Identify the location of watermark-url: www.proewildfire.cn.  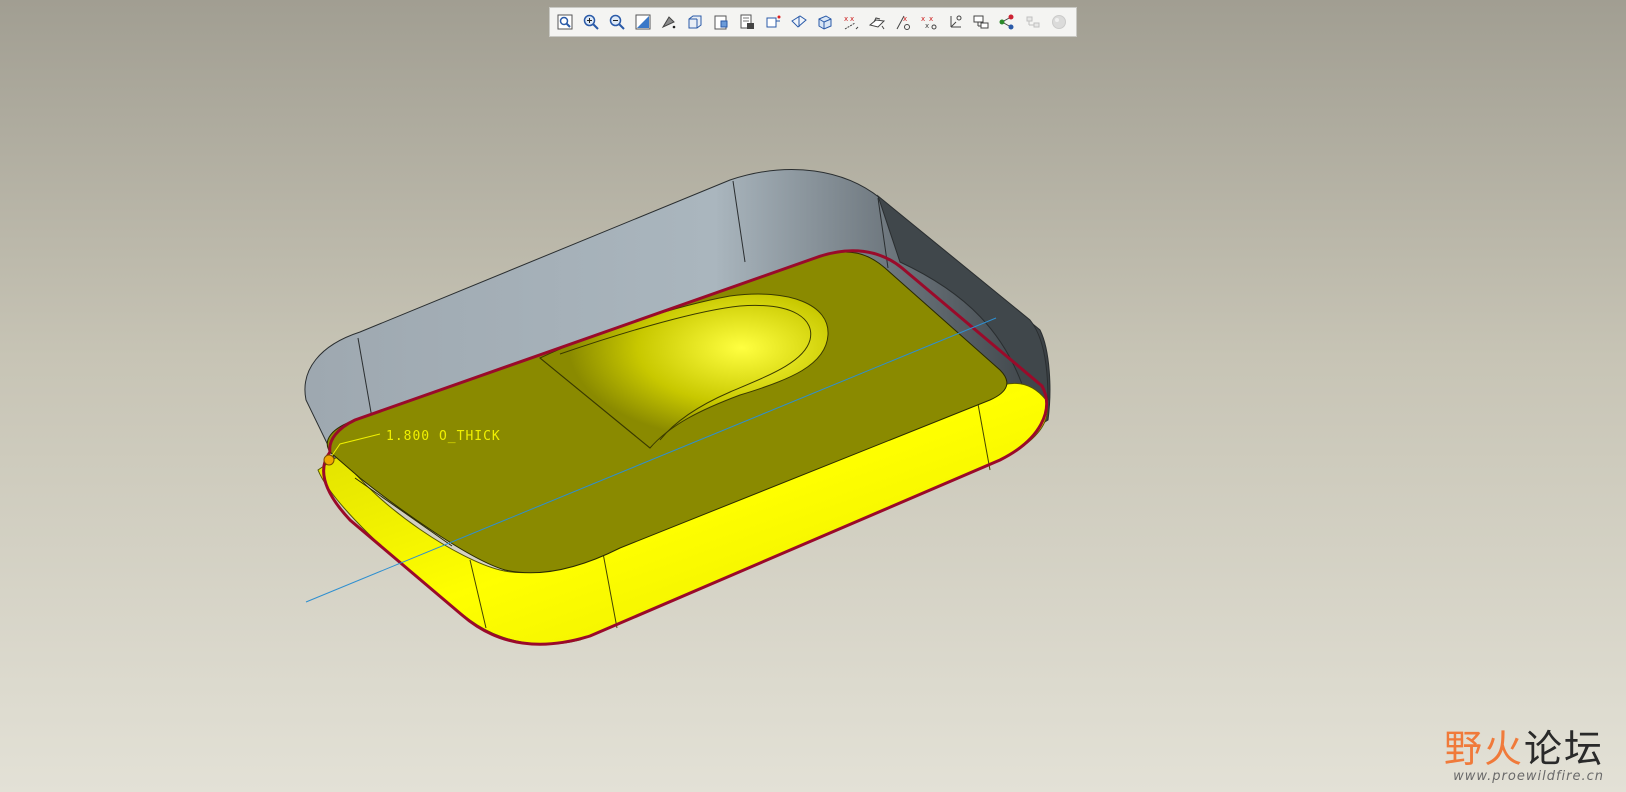
(1528, 776).